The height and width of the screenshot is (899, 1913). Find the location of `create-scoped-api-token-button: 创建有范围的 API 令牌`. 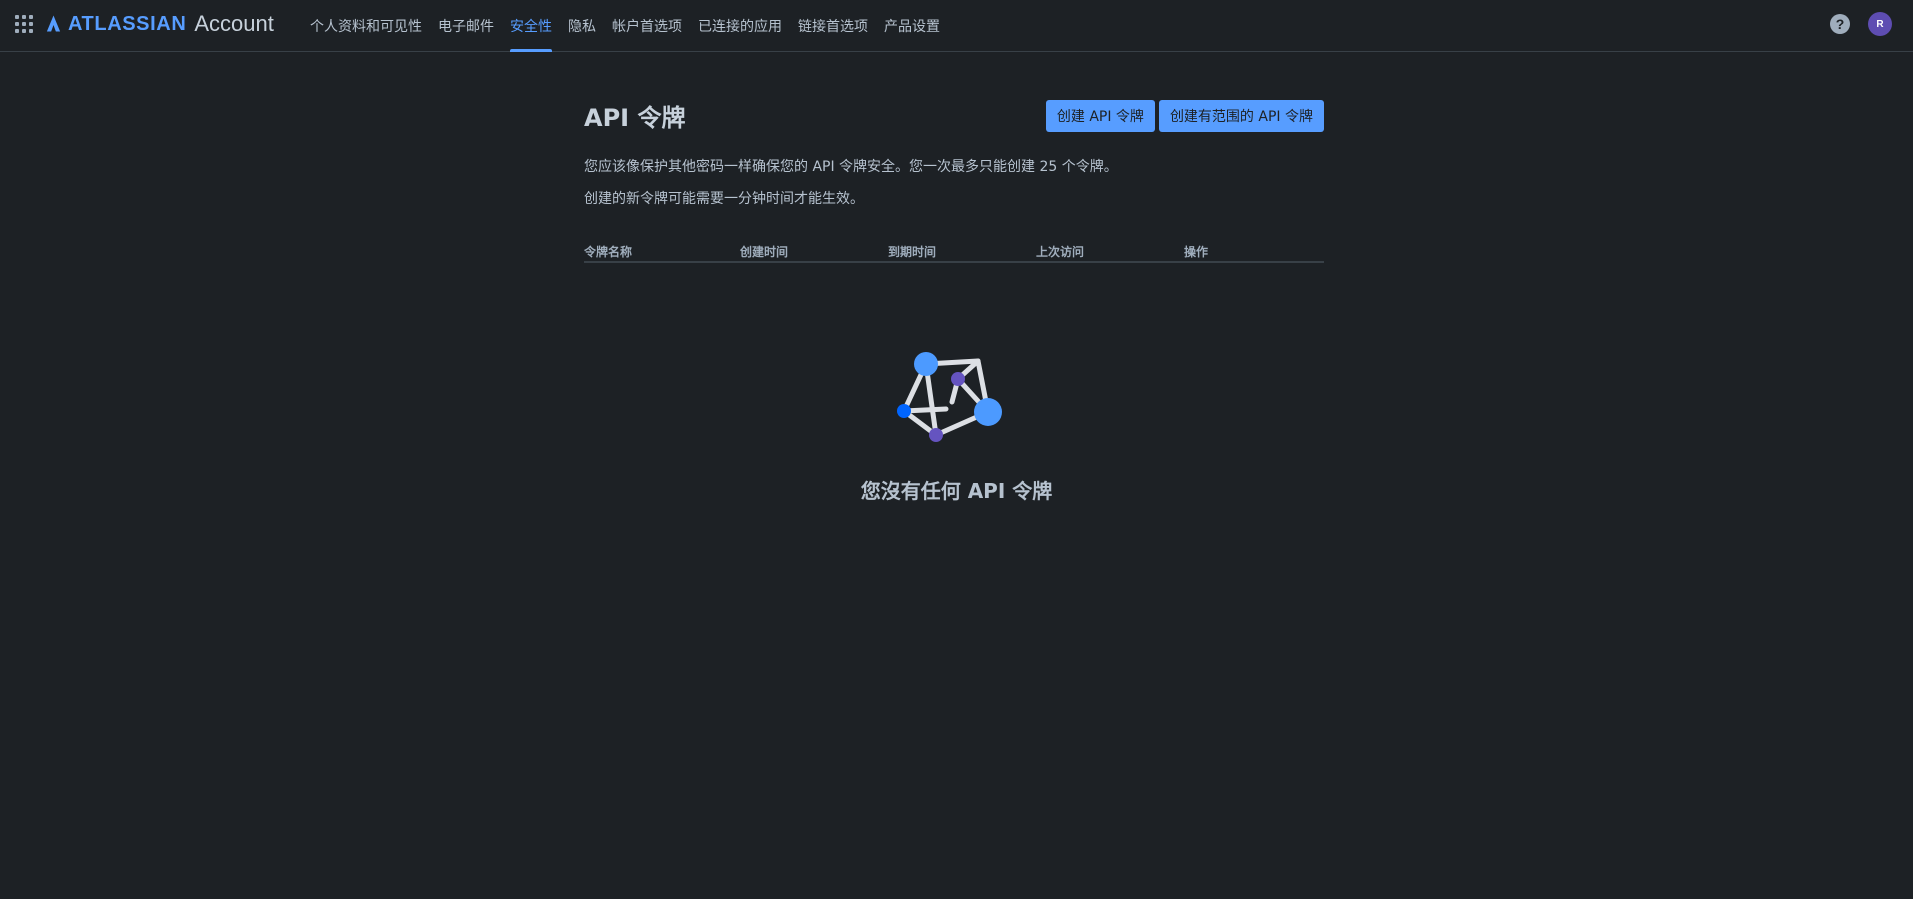

create-scoped-api-token-button: 创建有范围的 API 令牌 is located at coordinates (1241, 116).